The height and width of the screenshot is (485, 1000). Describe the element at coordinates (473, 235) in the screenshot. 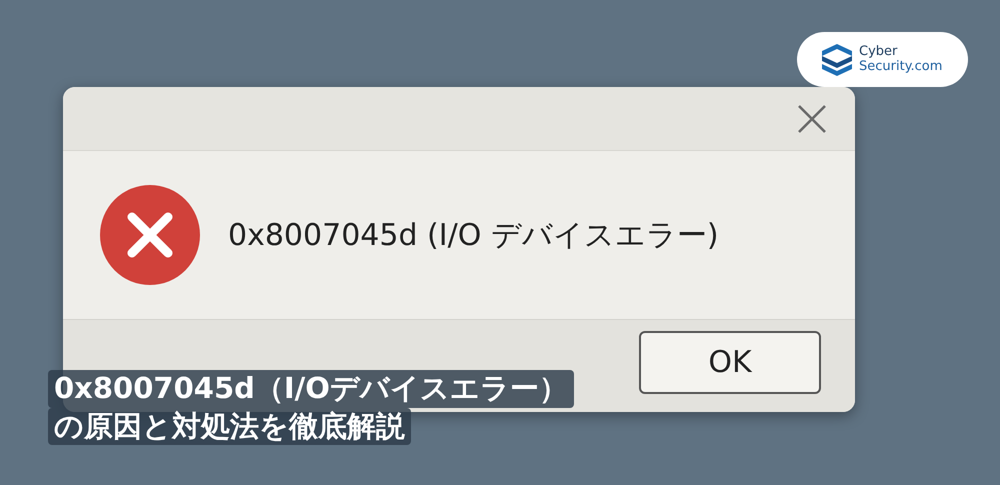

I see `error-message: 0x8007045d (I/O デバイスエラー)` at that location.